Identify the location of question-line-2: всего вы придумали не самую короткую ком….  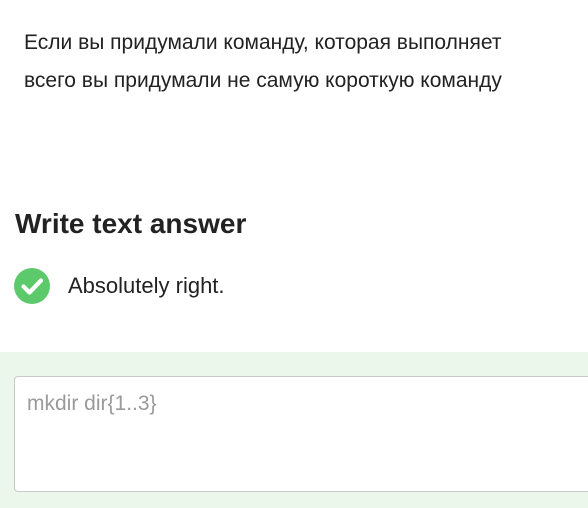
(263, 80).